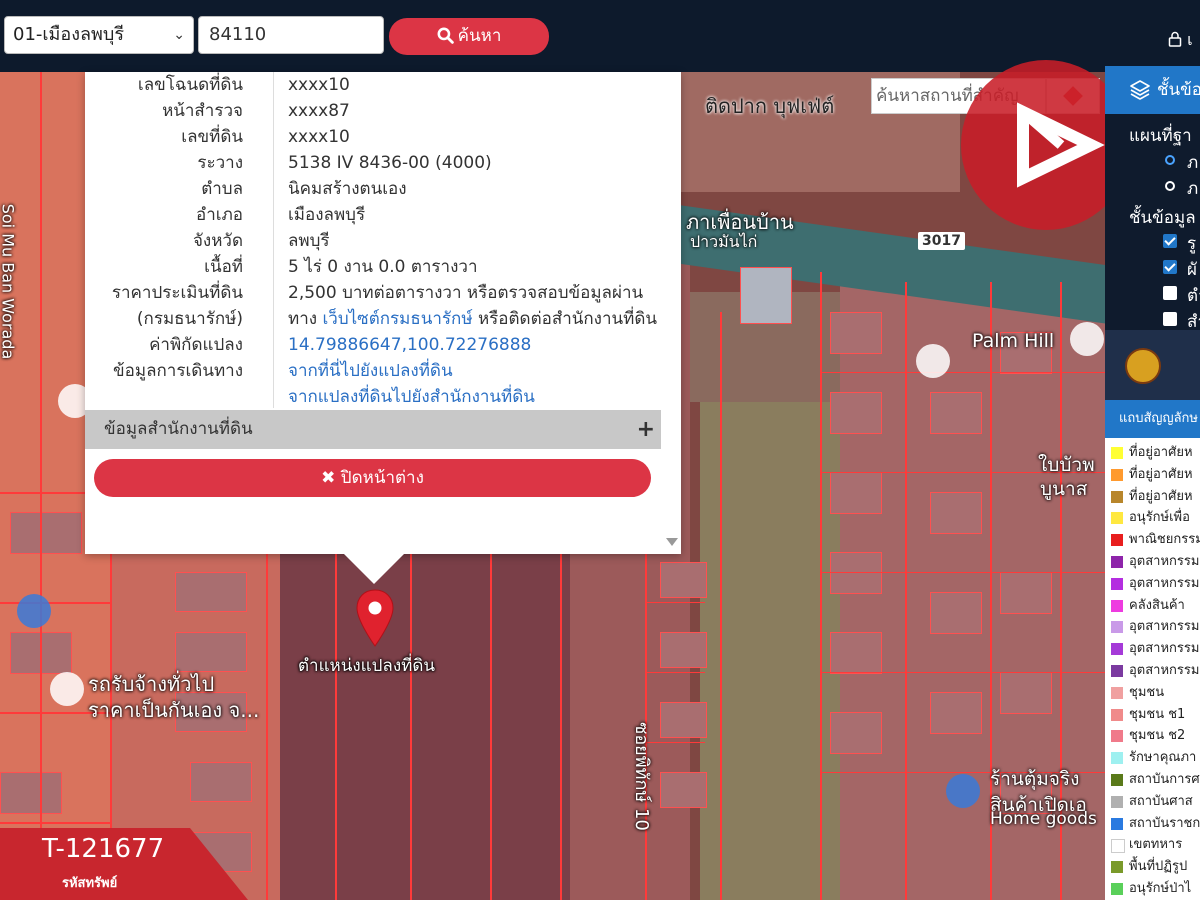 The height and width of the screenshot is (900, 1200). I want to click on legend-item: รักษาคุณภา, so click(1154, 758).